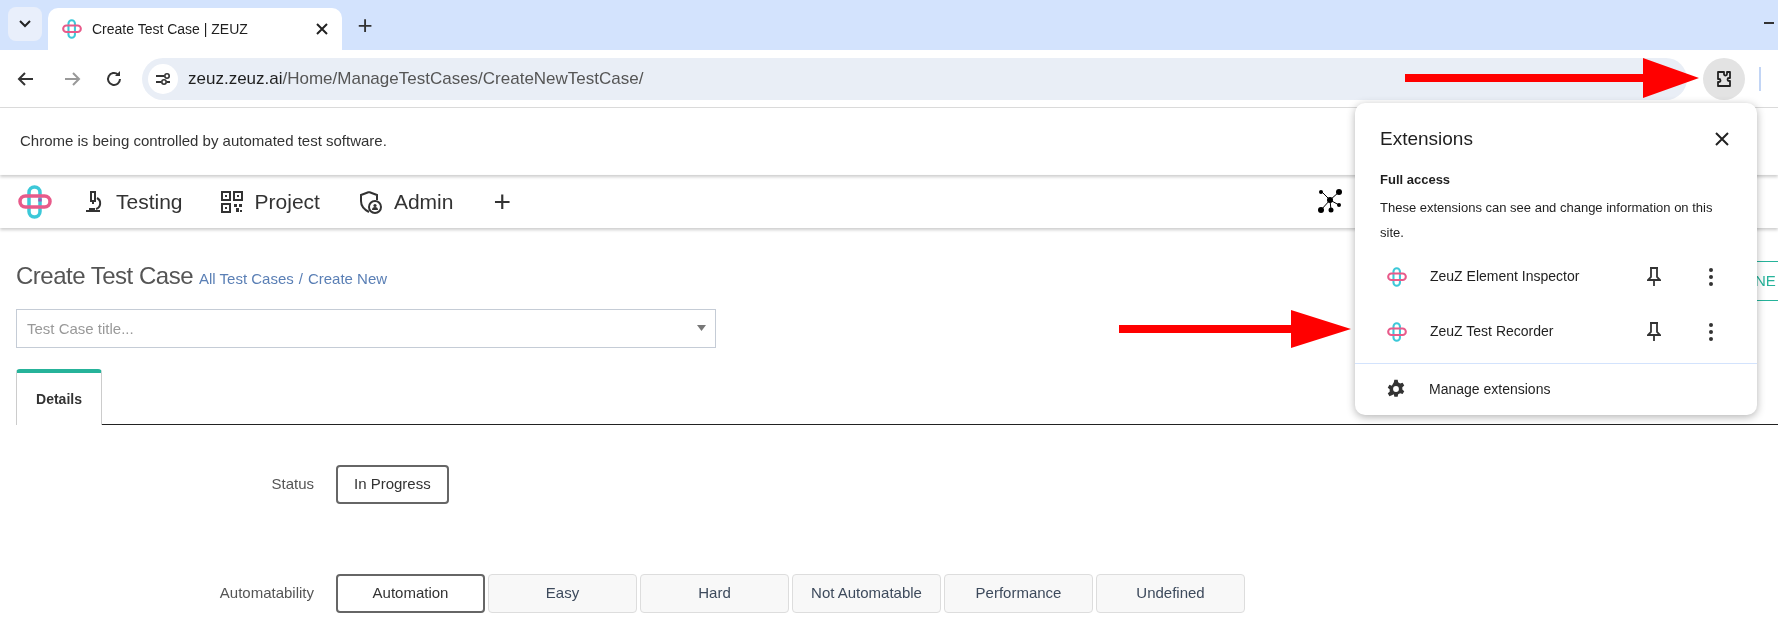  Describe the element at coordinates (149, 201) in the screenshot. I see `nav-item: Testing` at that location.